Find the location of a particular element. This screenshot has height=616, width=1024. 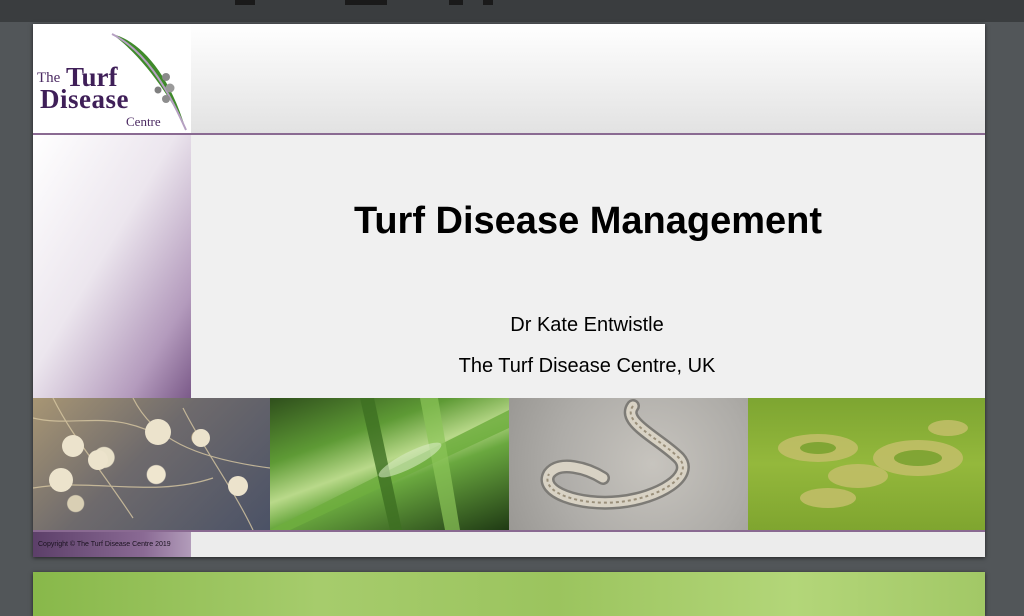

slide-organisation: The Turf Disease Centre, UK is located at coordinates (587, 366).